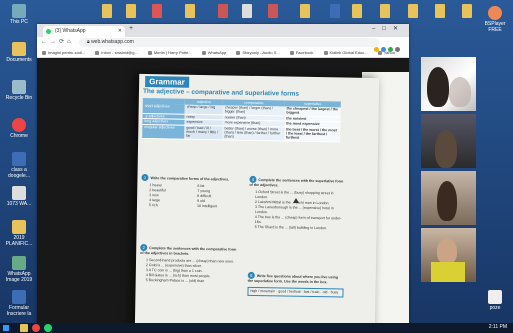 The height and width of the screenshot is (333, 513). What do you see at coordinates (302, 52) in the screenshot?
I see `bookmark-item: Facebook` at bounding box center [302, 52].